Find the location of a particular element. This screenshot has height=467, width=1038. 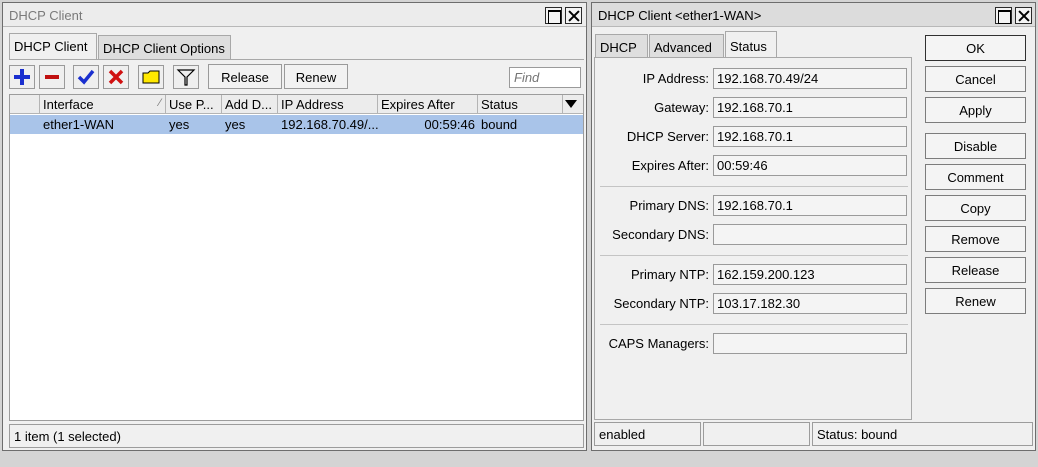

remove-button is located at coordinates (52, 77).